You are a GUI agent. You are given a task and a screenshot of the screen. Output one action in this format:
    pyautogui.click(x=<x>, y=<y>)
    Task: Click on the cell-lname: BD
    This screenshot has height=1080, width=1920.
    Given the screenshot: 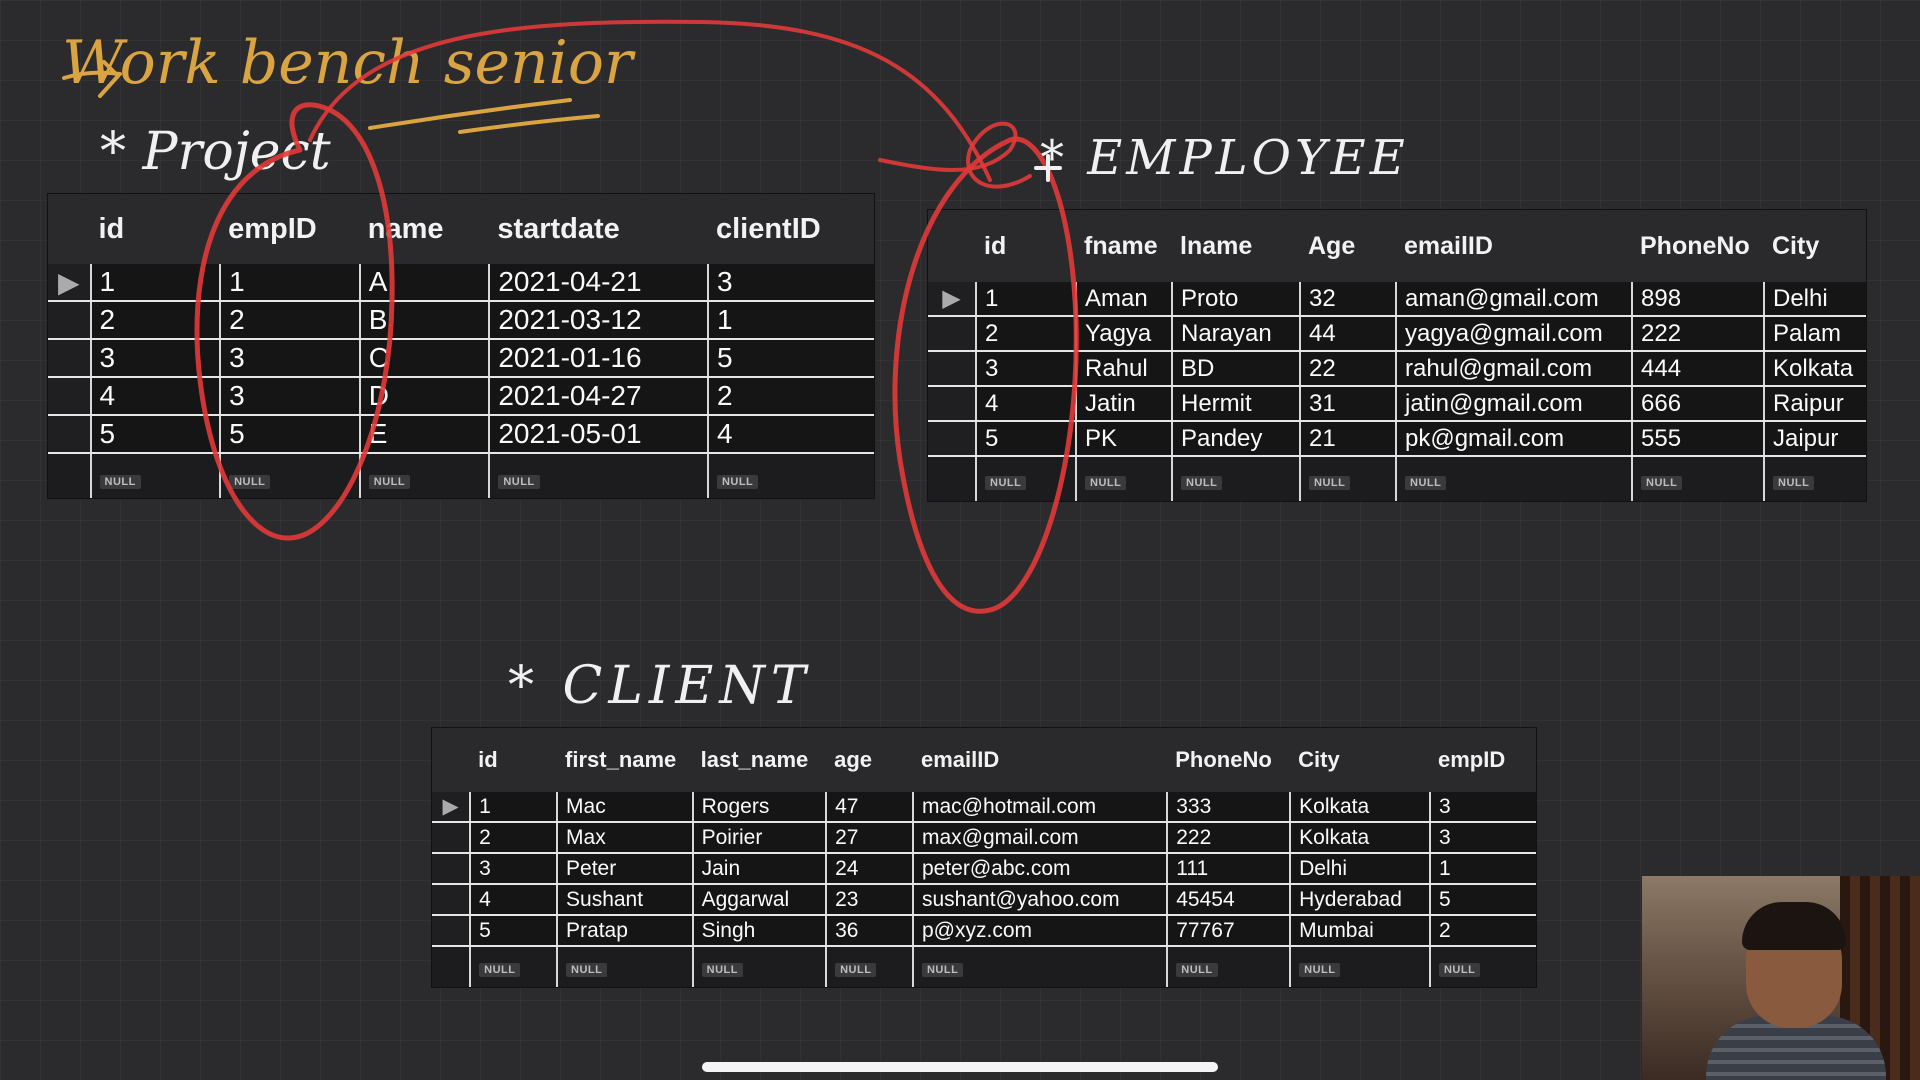 What is the action you would take?
    pyautogui.click(x=1235, y=369)
    